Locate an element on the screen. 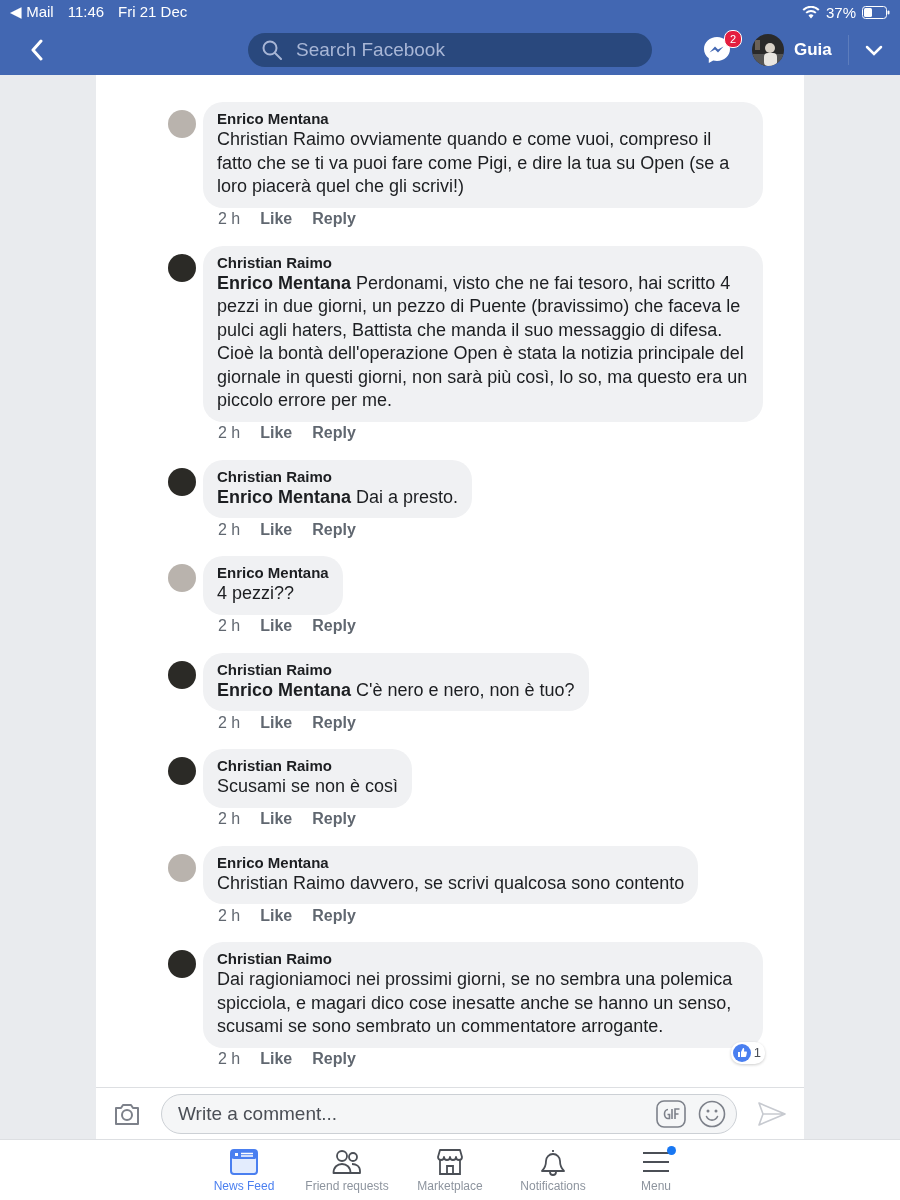 This screenshot has width=900, height=1200. battery-percent: 37% is located at coordinates (840, 12).